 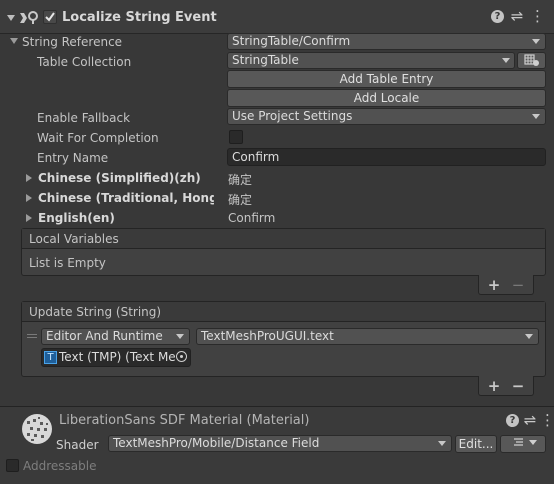 I want to click on tmp-text-icon: T, so click(x=50, y=357).